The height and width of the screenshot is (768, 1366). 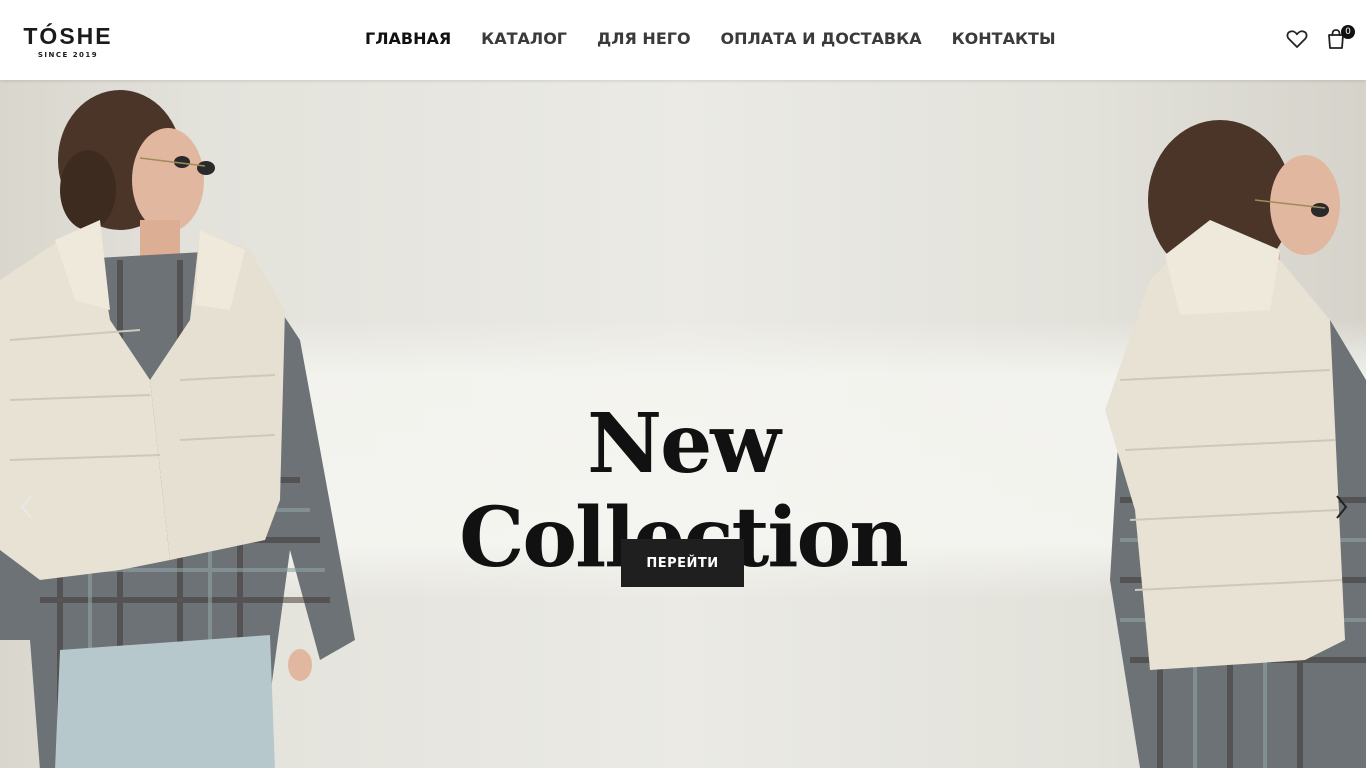 I want to click on brand-logo: TÓSHE SINCE 2019, so click(x=68, y=40).